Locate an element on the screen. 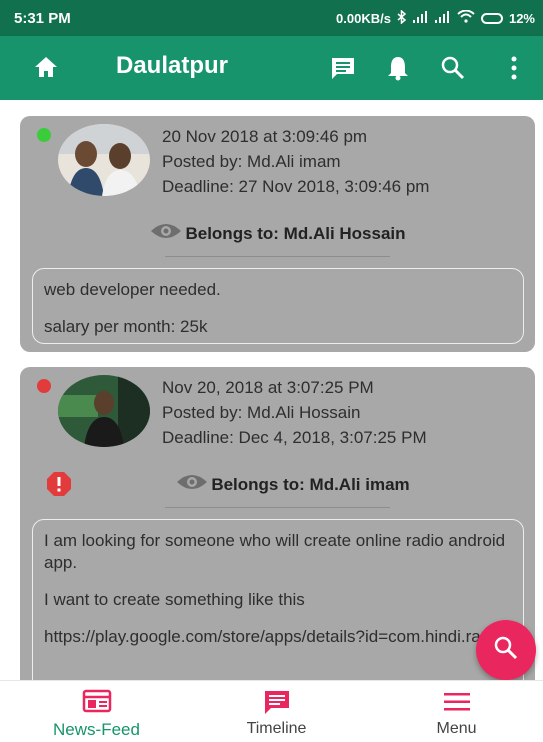 This screenshot has width=543, height=742. belongs-to: Belongs to: Md.Ali Hossain is located at coordinates (277, 233).